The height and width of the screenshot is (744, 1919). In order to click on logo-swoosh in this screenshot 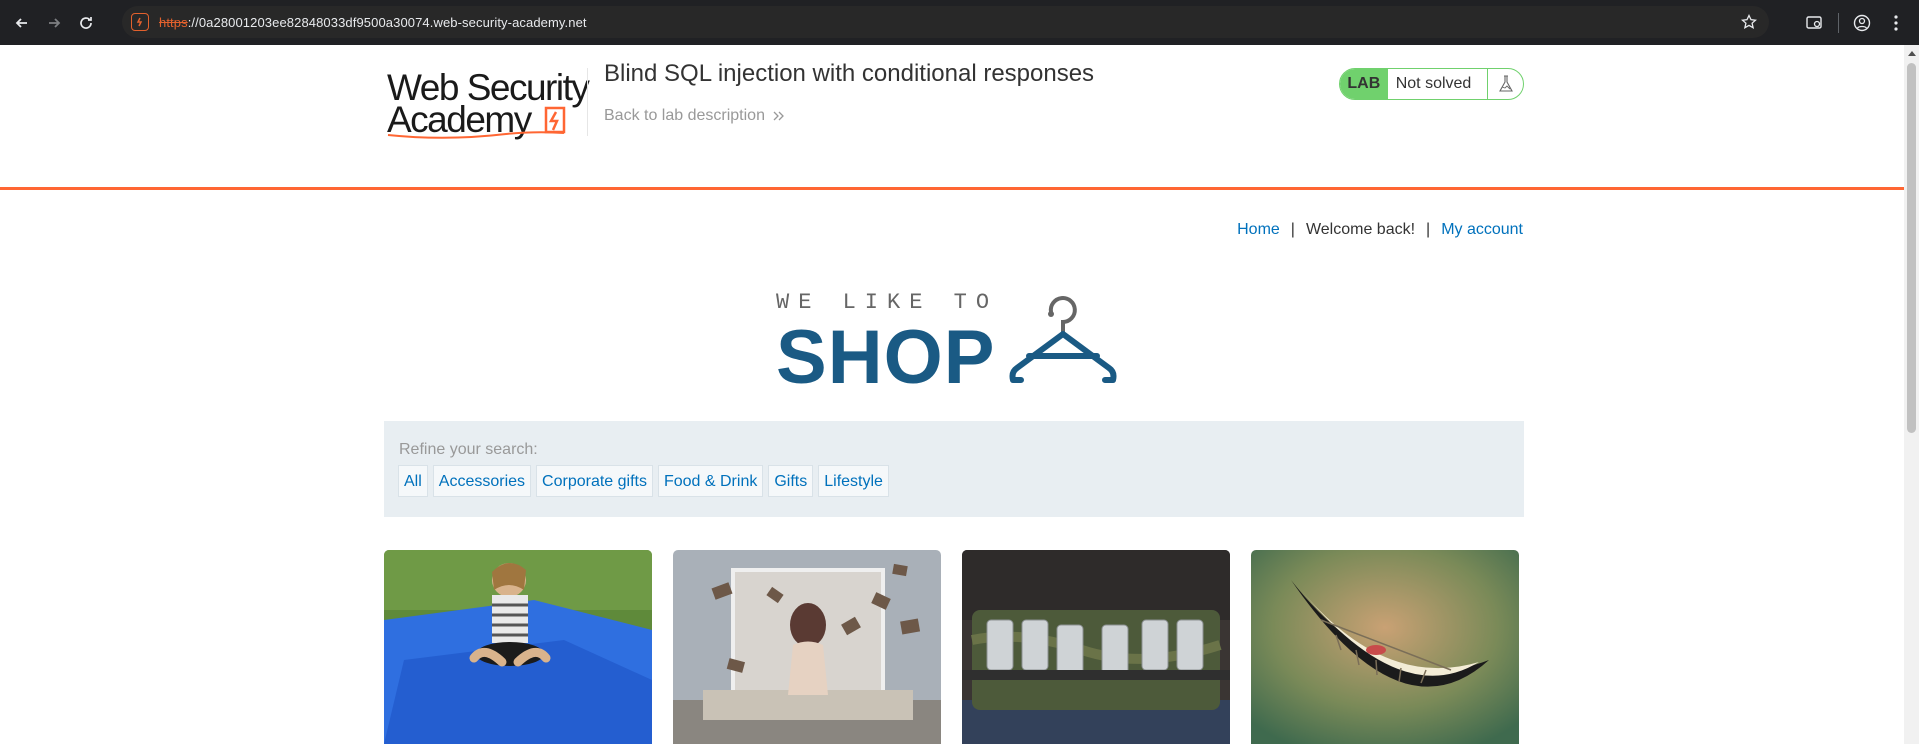, I will do `click(476, 135)`.